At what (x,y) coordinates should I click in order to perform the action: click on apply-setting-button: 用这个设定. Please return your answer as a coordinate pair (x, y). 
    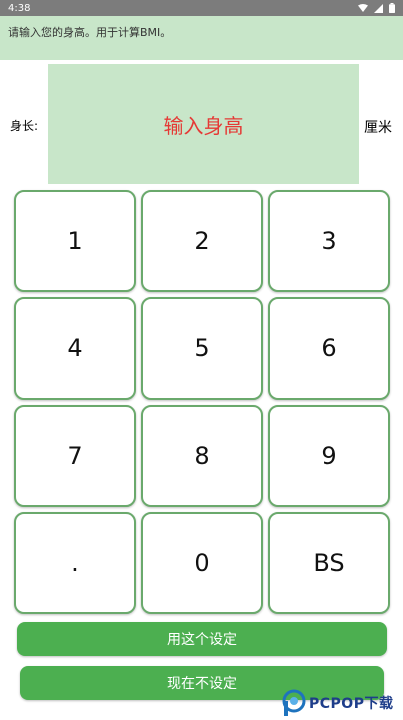
    Looking at the image, I should click on (202, 639).